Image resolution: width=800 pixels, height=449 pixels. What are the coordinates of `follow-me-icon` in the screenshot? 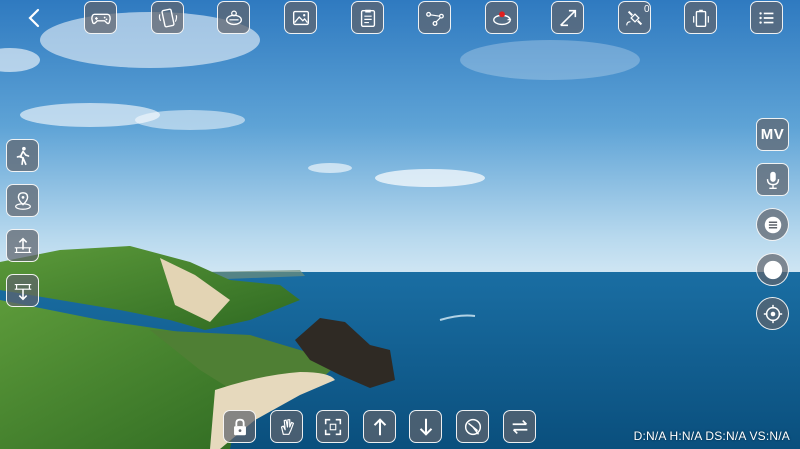 It's located at (22, 155).